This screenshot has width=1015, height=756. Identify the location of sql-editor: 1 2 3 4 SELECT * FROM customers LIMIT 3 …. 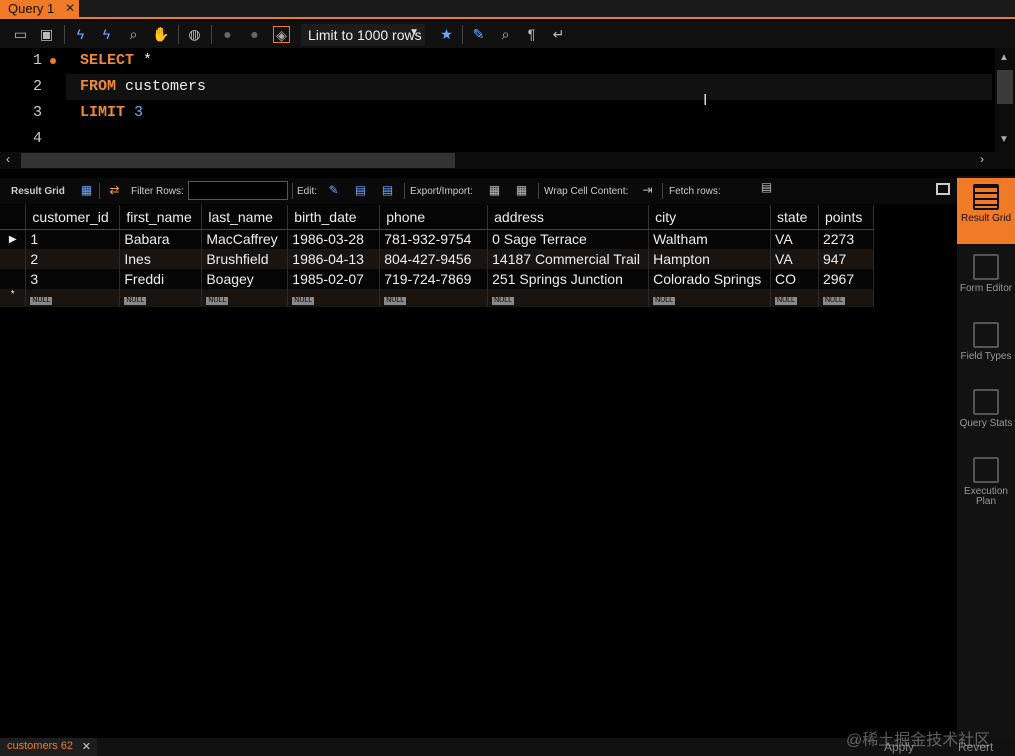
(507, 100).